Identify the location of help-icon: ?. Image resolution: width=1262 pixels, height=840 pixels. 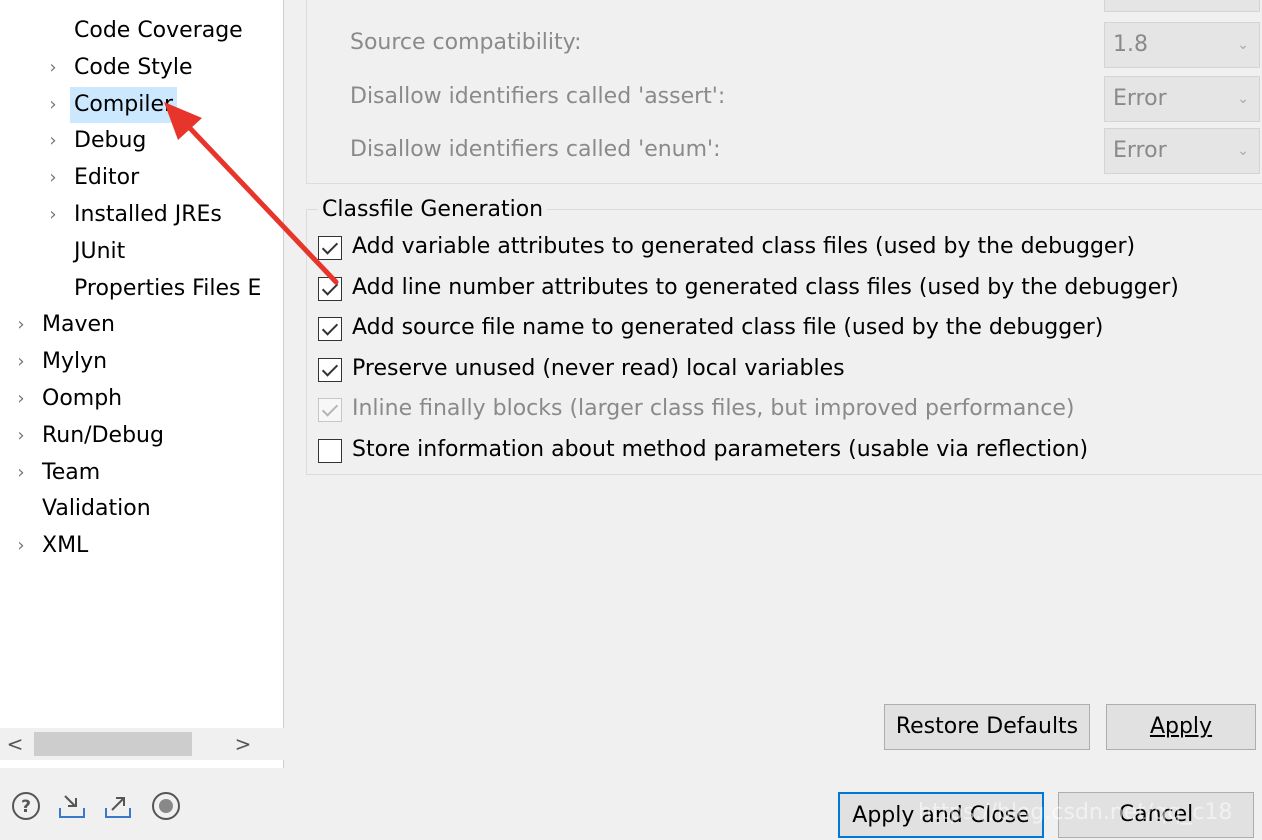
(26, 806).